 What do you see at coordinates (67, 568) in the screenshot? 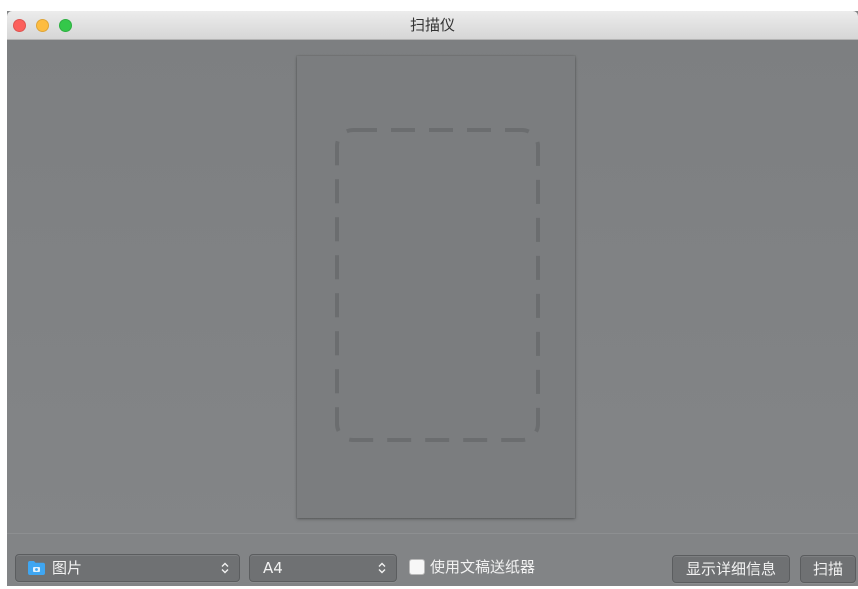
I see `destination-label: 图片` at bounding box center [67, 568].